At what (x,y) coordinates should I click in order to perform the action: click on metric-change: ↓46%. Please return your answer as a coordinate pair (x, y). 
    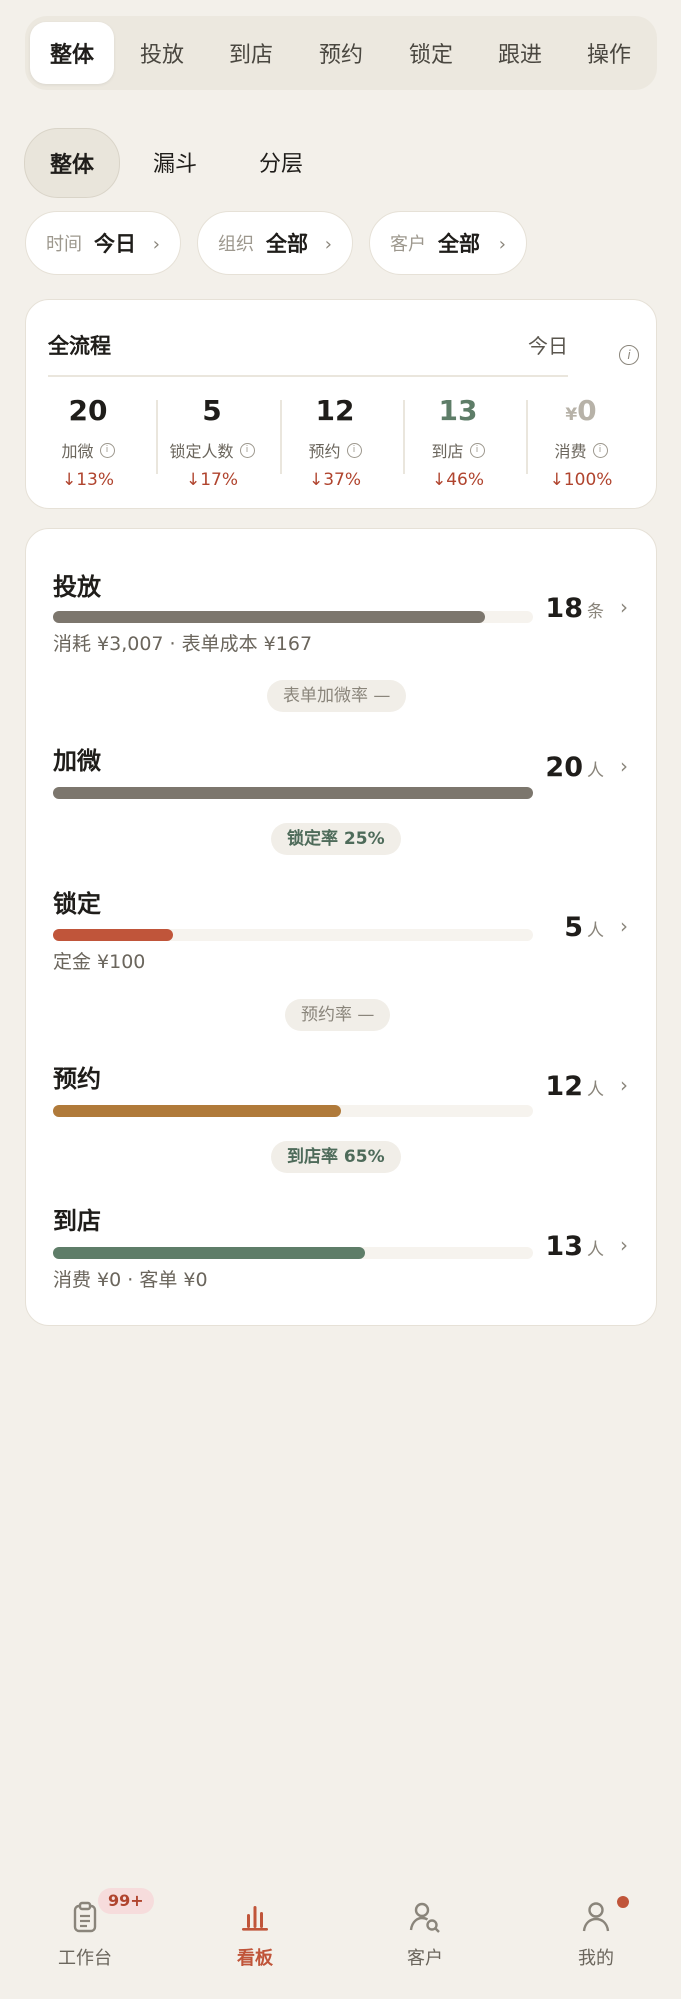
    Looking at the image, I should click on (458, 480).